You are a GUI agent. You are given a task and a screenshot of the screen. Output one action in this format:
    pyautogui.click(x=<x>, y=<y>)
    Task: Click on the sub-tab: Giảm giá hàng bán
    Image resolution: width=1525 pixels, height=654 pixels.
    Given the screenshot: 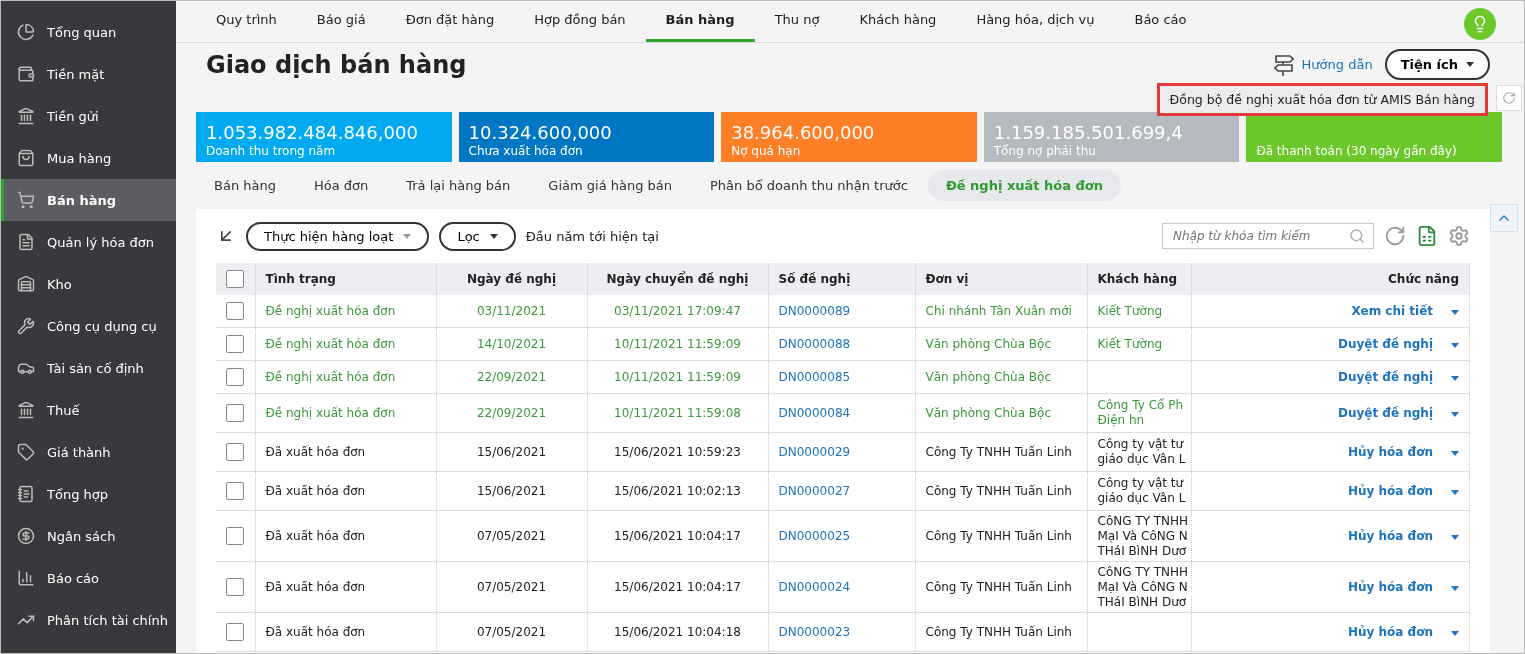 What is the action you would take?
    pyautogui.click(x=610, y=185)
    